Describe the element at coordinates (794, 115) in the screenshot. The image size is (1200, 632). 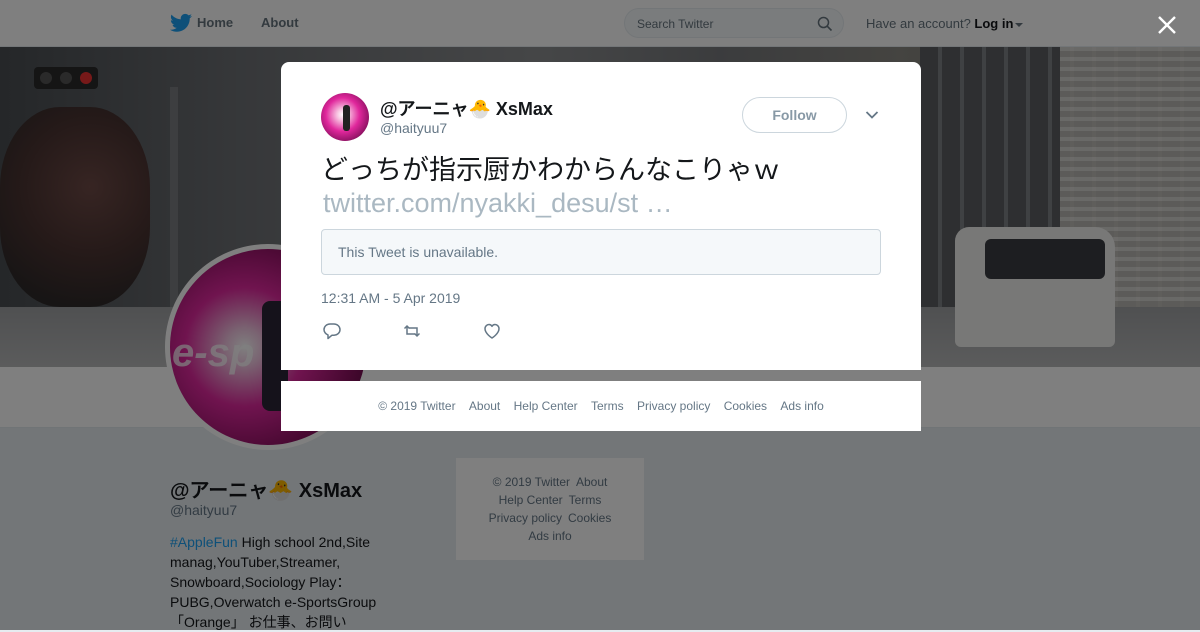
I see `follow-button: Follow` at that location.